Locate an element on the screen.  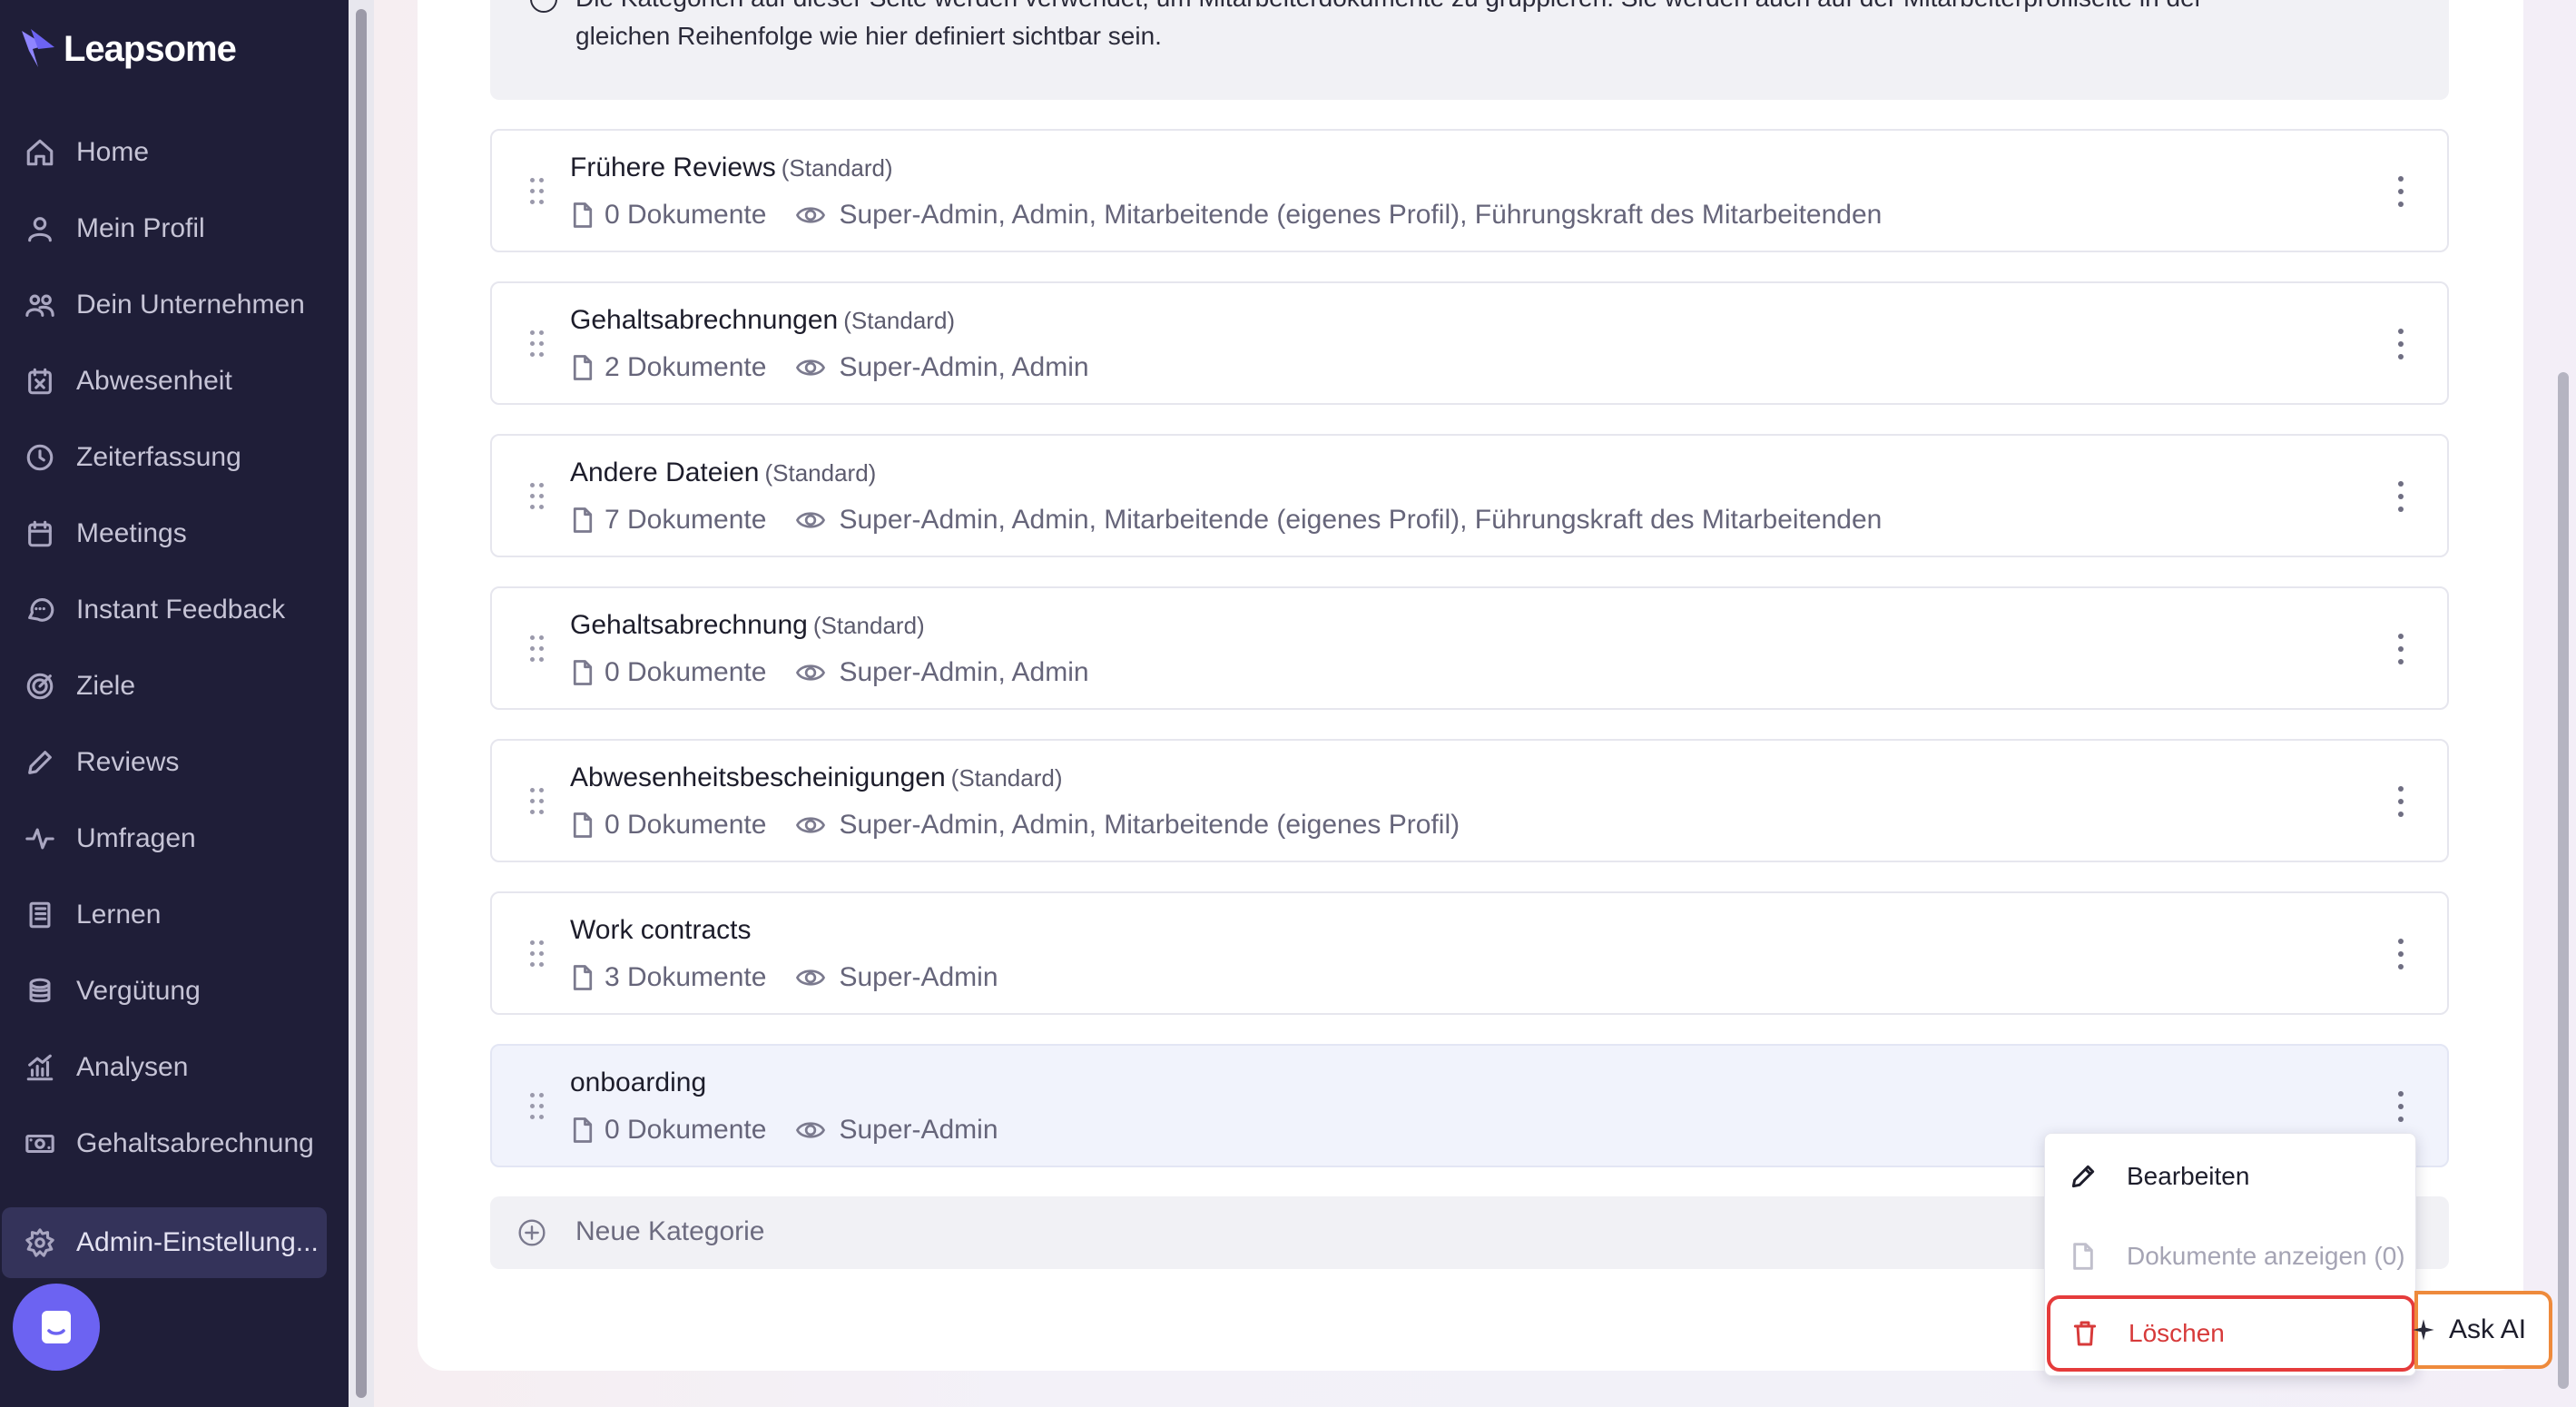
ask-ai-button: Ask AI is located at coordinates (2482, 1330).